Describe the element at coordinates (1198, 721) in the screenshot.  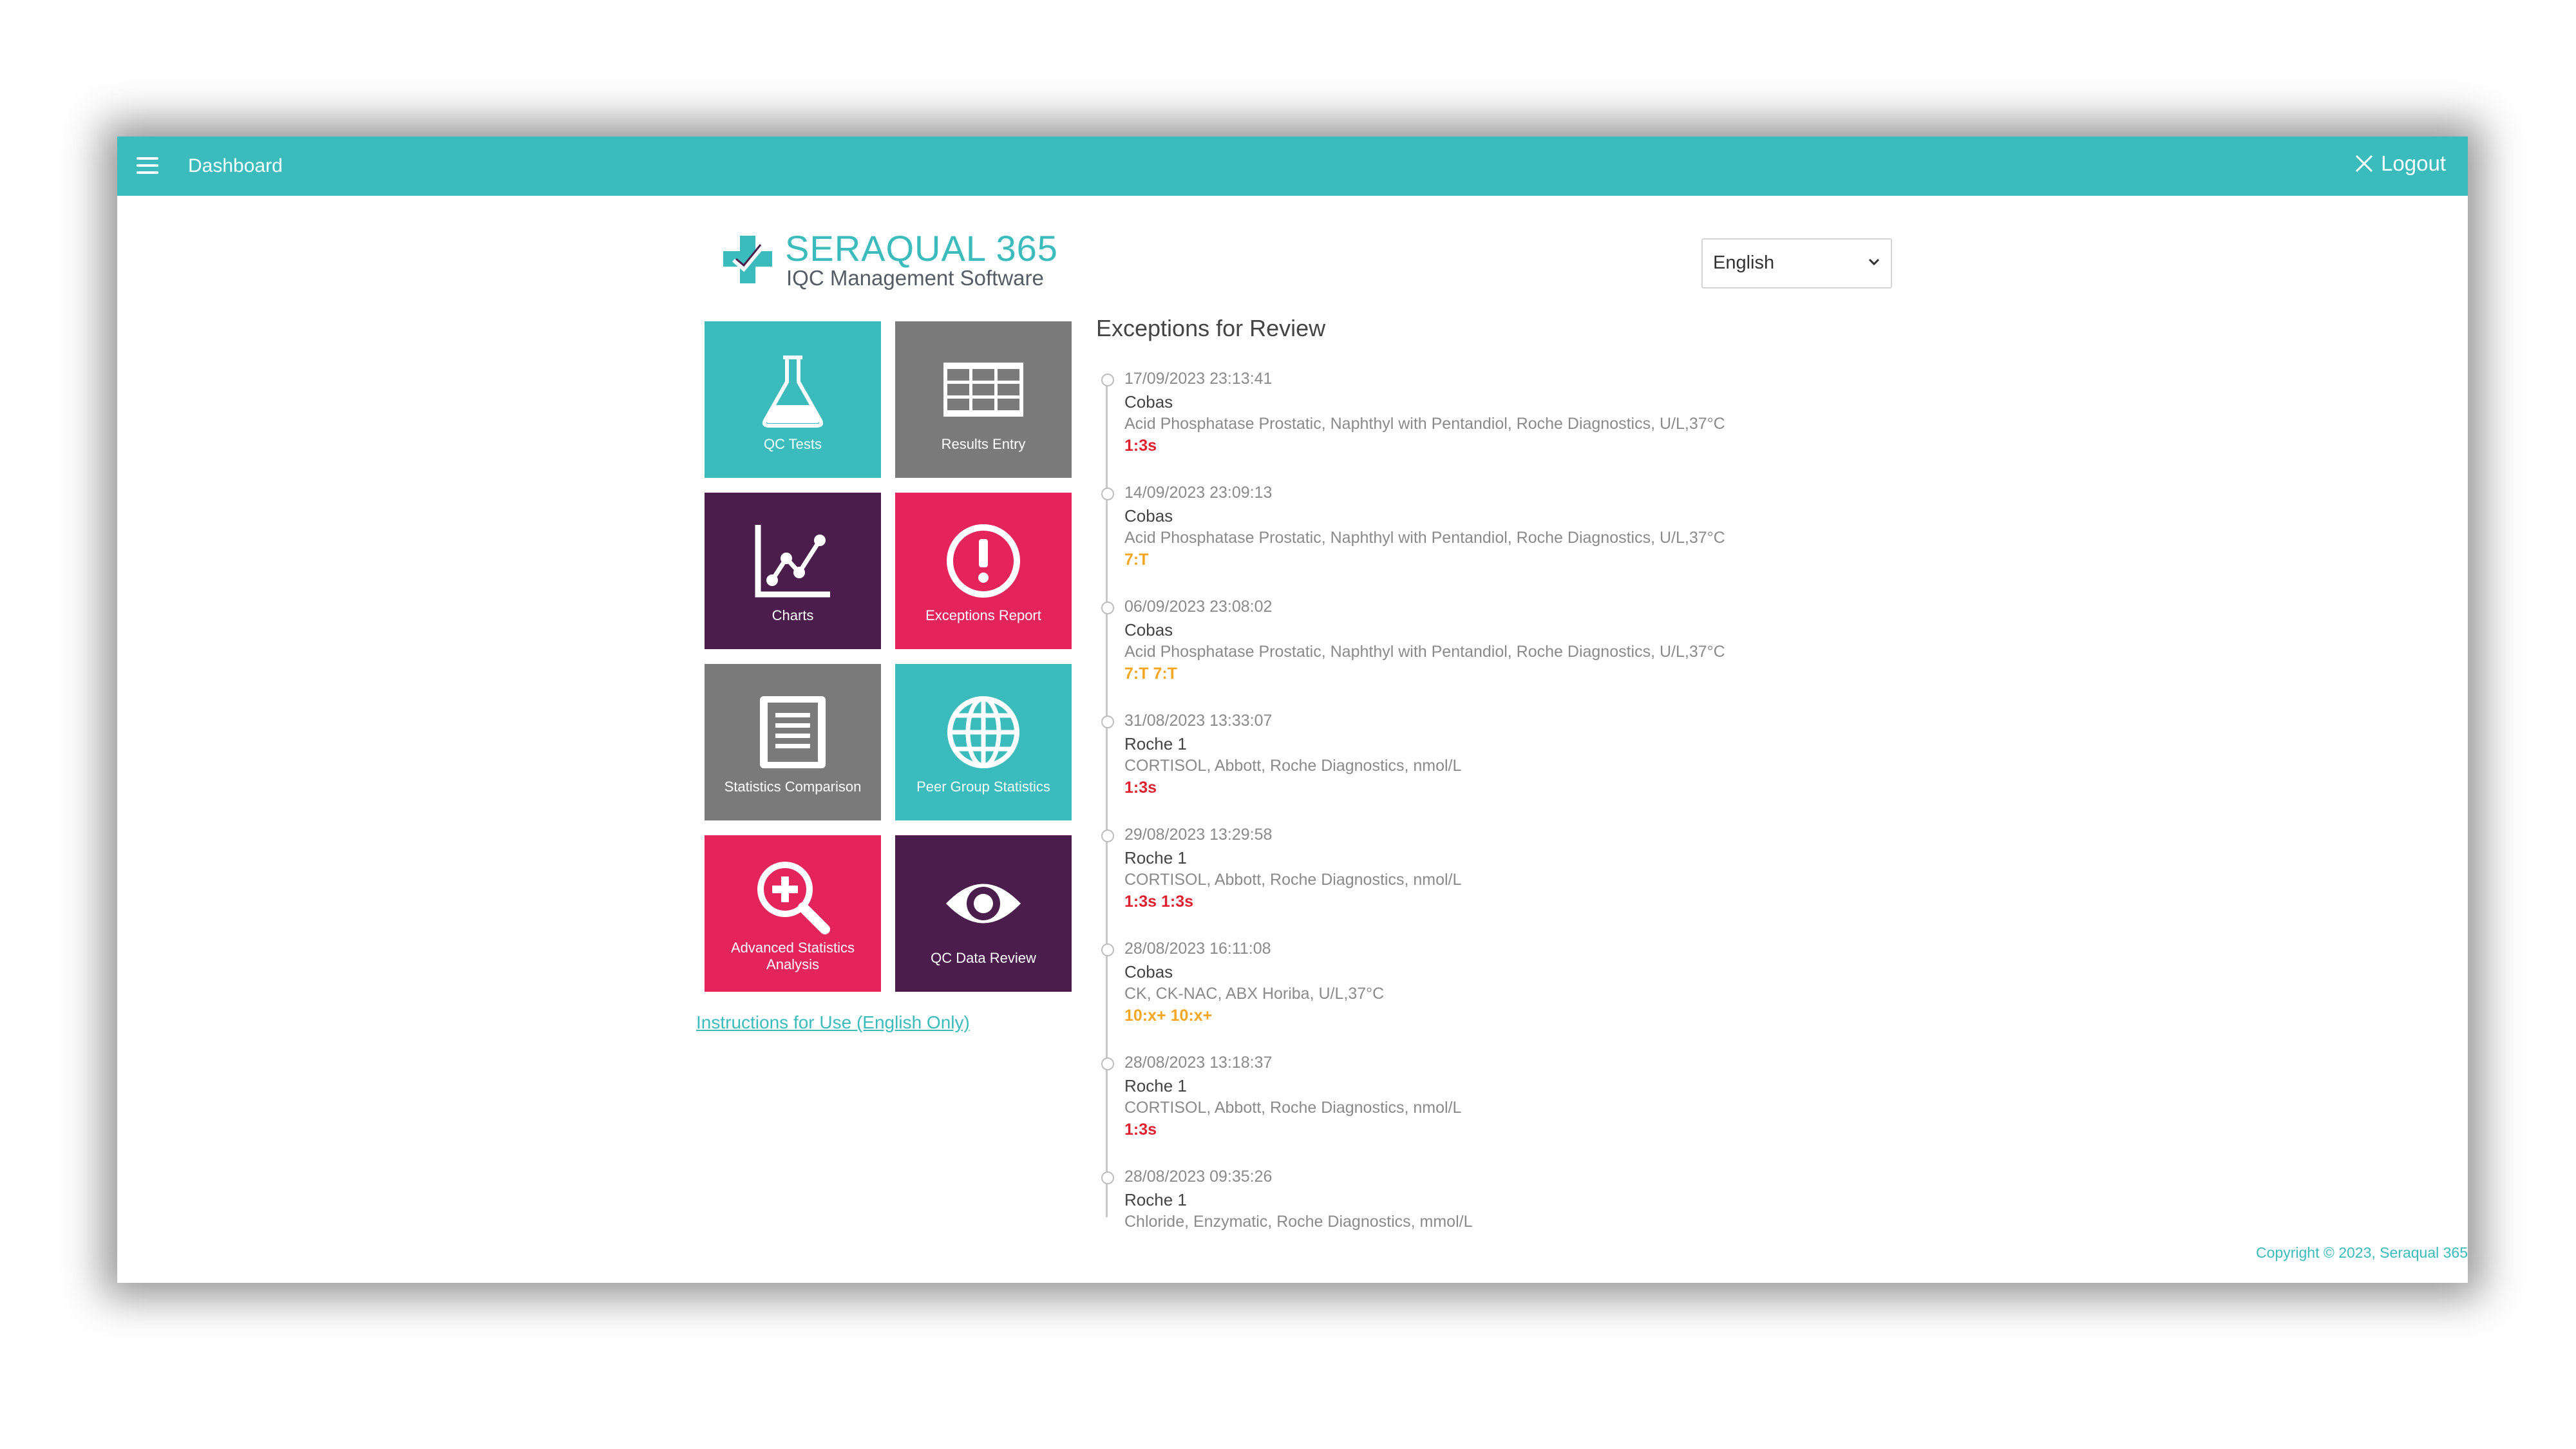
I see `exception-datetime: 31/08/2023 13:33:07` at that location.